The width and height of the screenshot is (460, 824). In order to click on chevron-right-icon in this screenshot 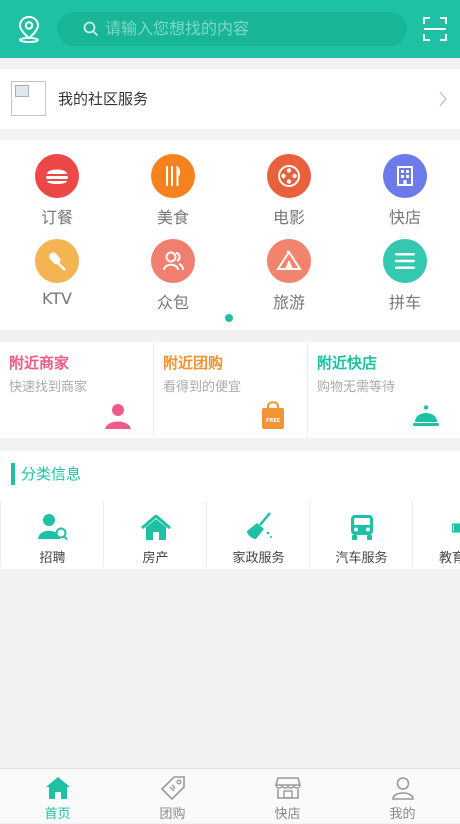, I will do `click(443, 99)`.